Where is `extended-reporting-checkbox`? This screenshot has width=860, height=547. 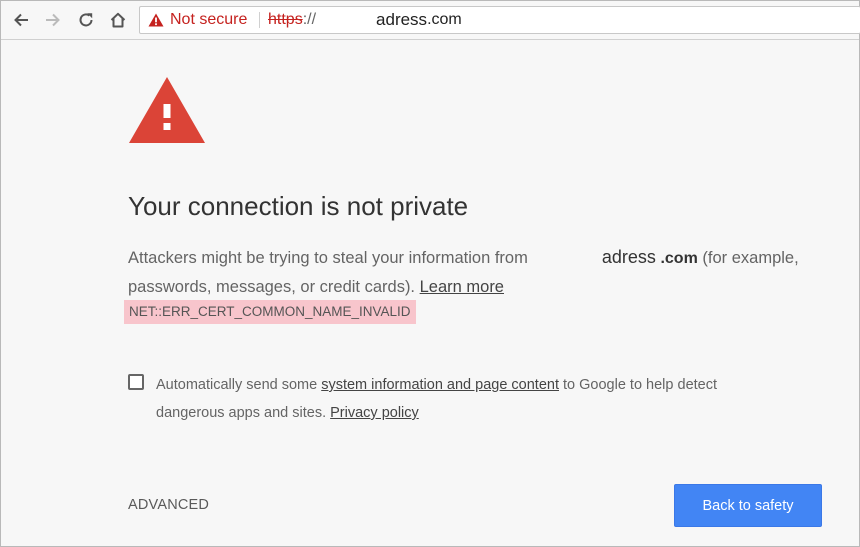
extended-reporting-checkbox is located at coordinates (136, 382).